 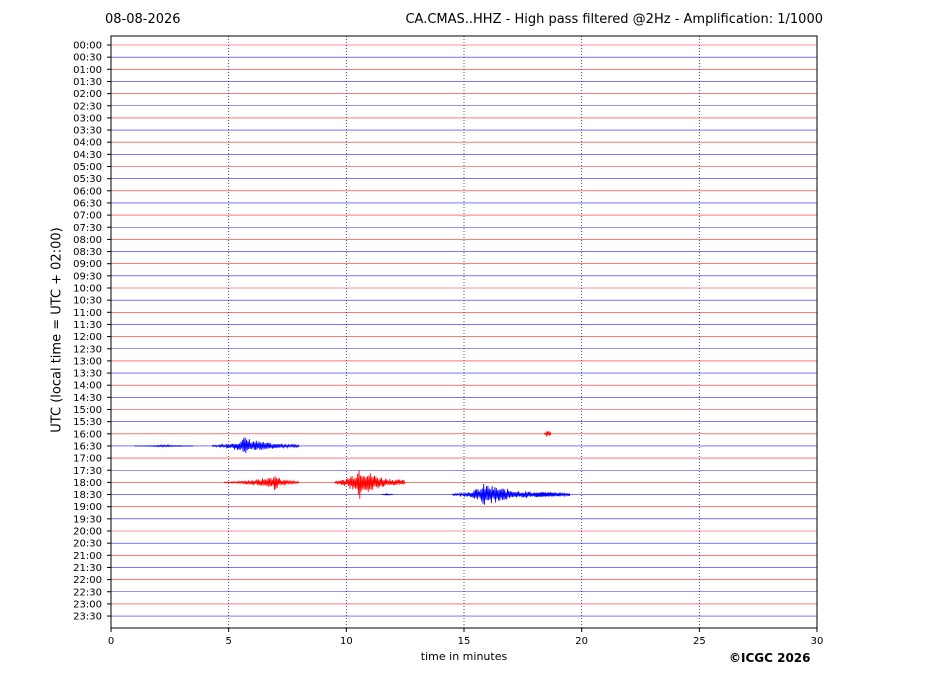 What do you see at coordinates (817, 641) in the screenshot?
I see `x-tick-label: 30` at bounding box center [817, 641].